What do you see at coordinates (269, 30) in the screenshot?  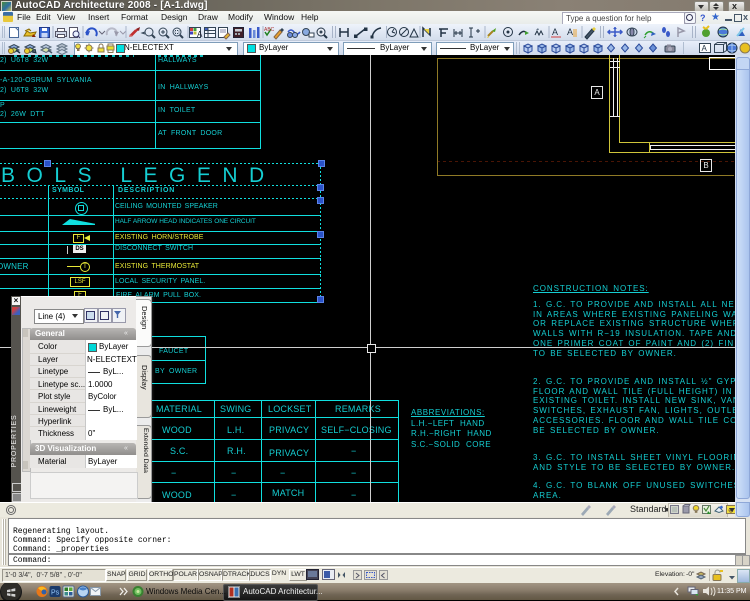 I see `svg-text: ABC` at bounding box center [269, 30].